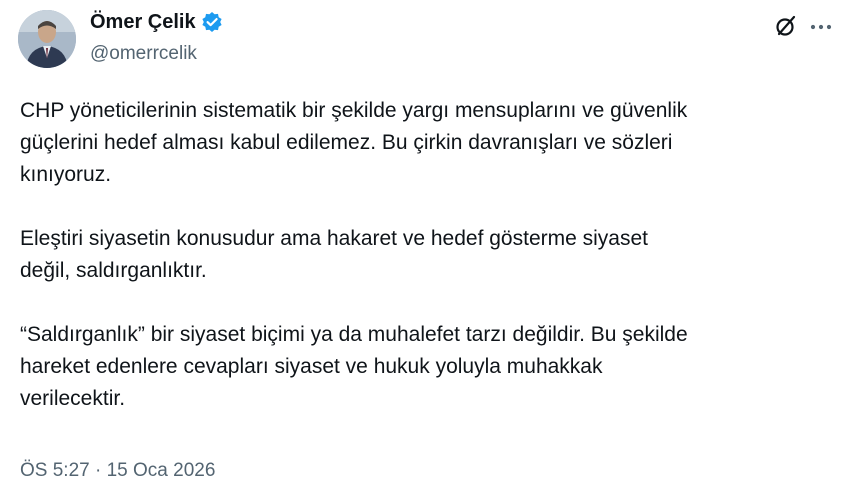 The height and width of the screenshot is (504, 860). What do you see at coordinates (143, 22) in the screenshot?
I see `author-display-name: Ömer Çelik` at bounding box center [143, 22].